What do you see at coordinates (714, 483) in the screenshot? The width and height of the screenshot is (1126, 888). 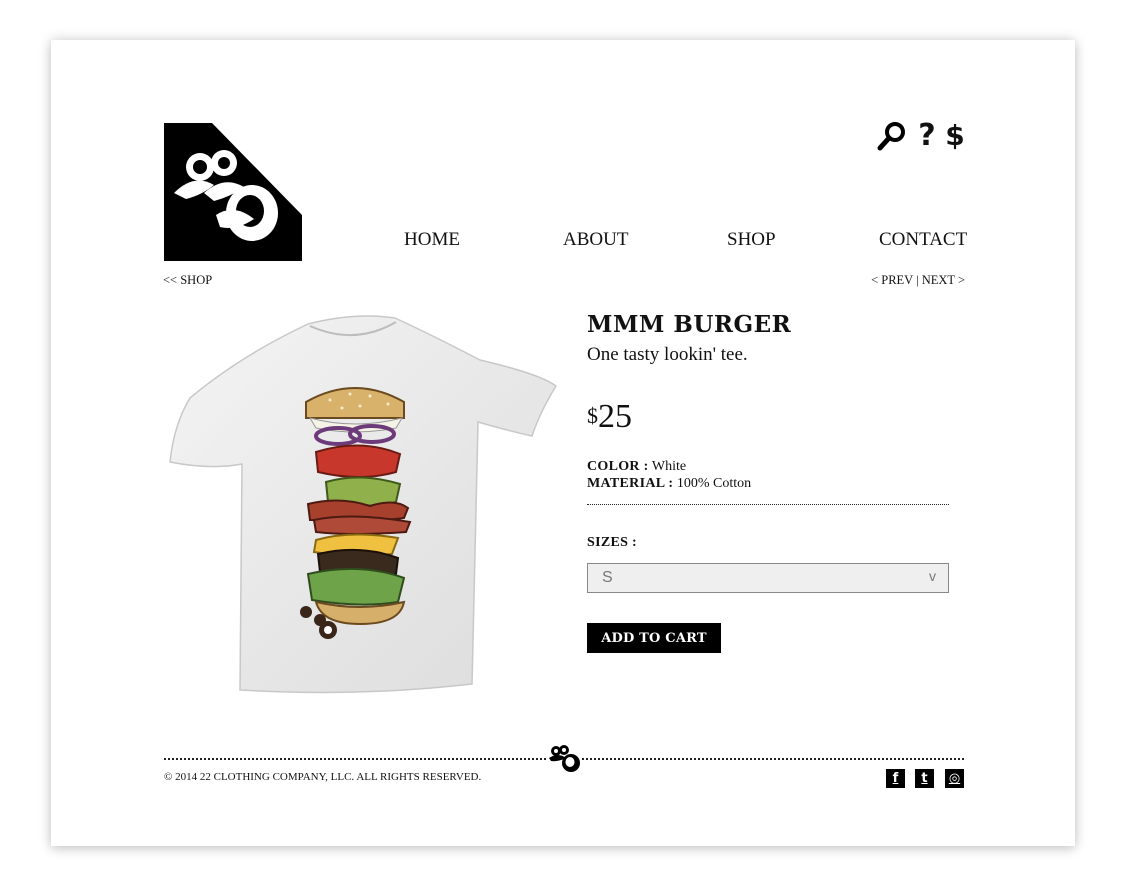 I see `material-value: 100% Cotton` at bounding box center [714, 483].